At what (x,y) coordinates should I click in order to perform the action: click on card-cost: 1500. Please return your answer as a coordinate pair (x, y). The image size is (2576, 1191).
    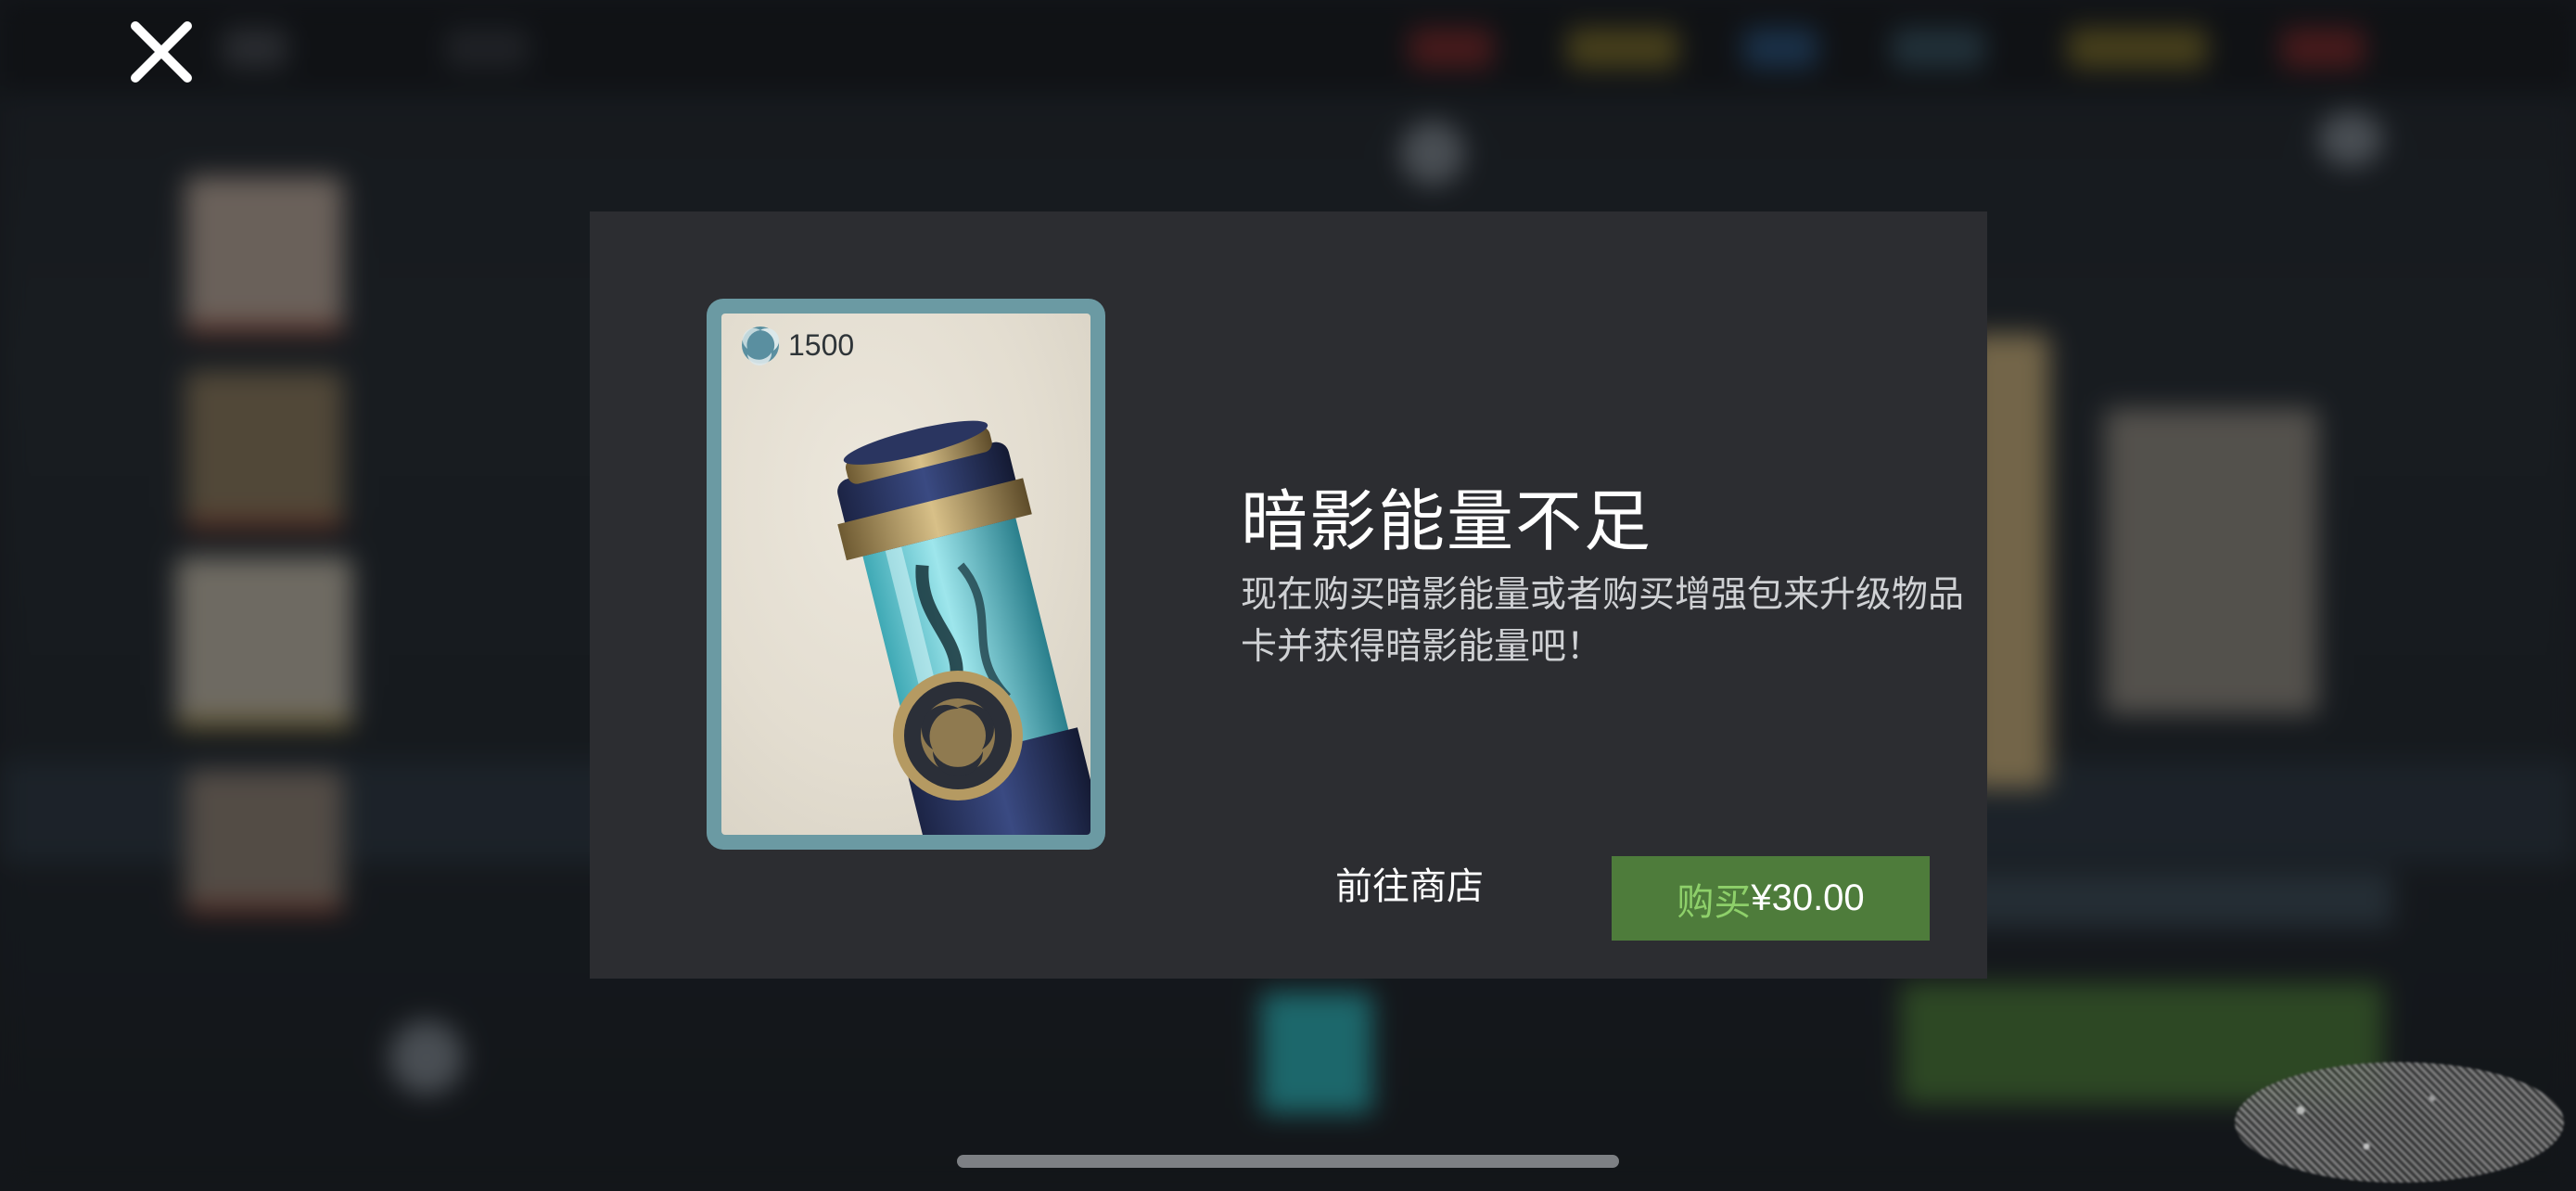
    Looking at the image, I should click on (797, 345).